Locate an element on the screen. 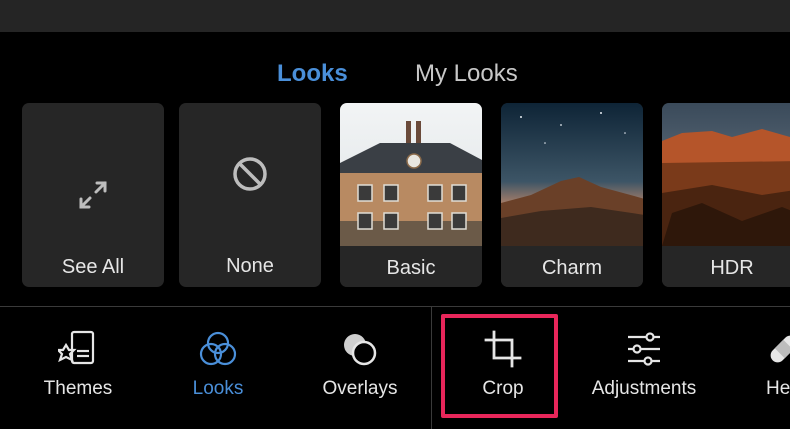  sliders-icon is located at coordinates (644, 349).